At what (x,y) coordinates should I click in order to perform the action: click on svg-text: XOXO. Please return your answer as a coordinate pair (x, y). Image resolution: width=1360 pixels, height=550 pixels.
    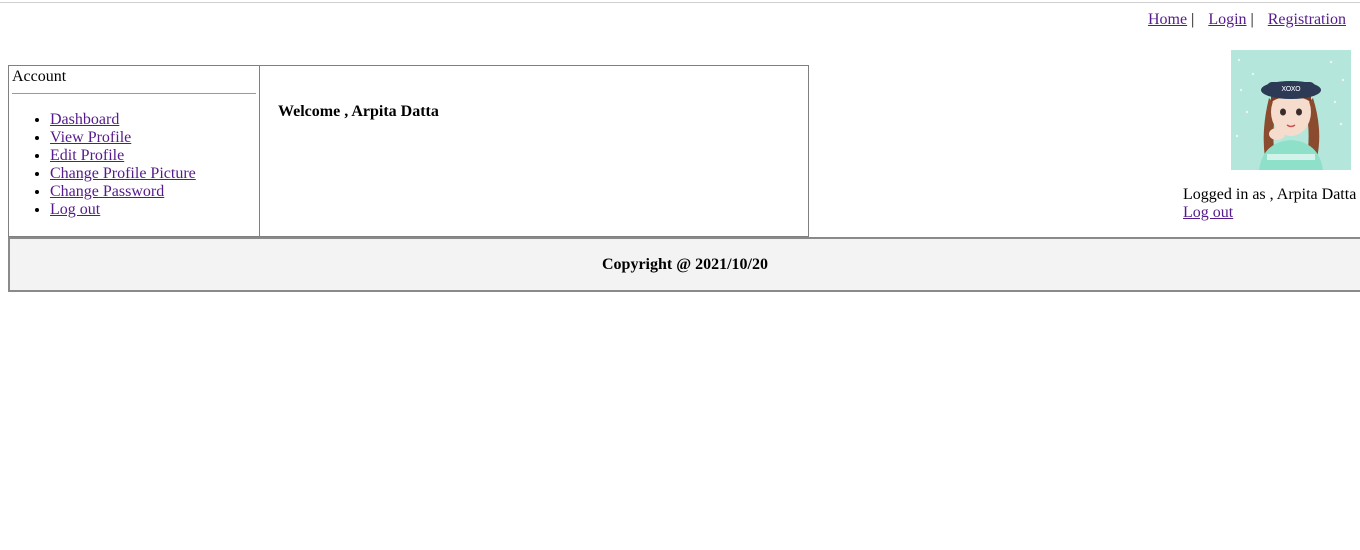
    Looking at the image, I should click on (1291, 89).